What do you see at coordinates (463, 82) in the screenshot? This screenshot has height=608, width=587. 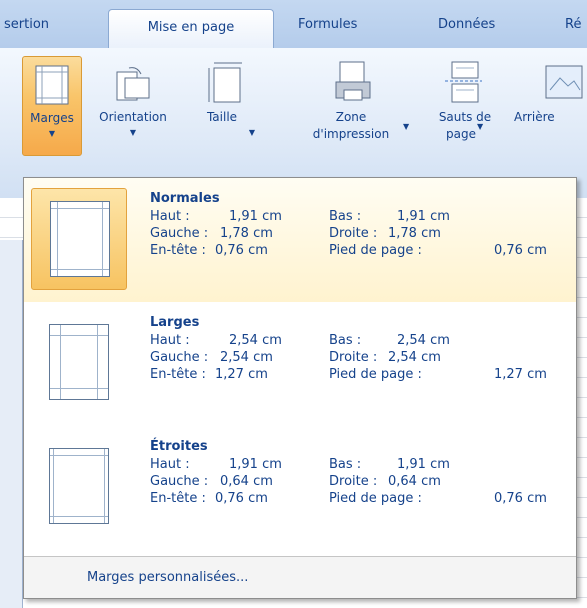 I see `page-break-icon` at bounding box center [463, 82].